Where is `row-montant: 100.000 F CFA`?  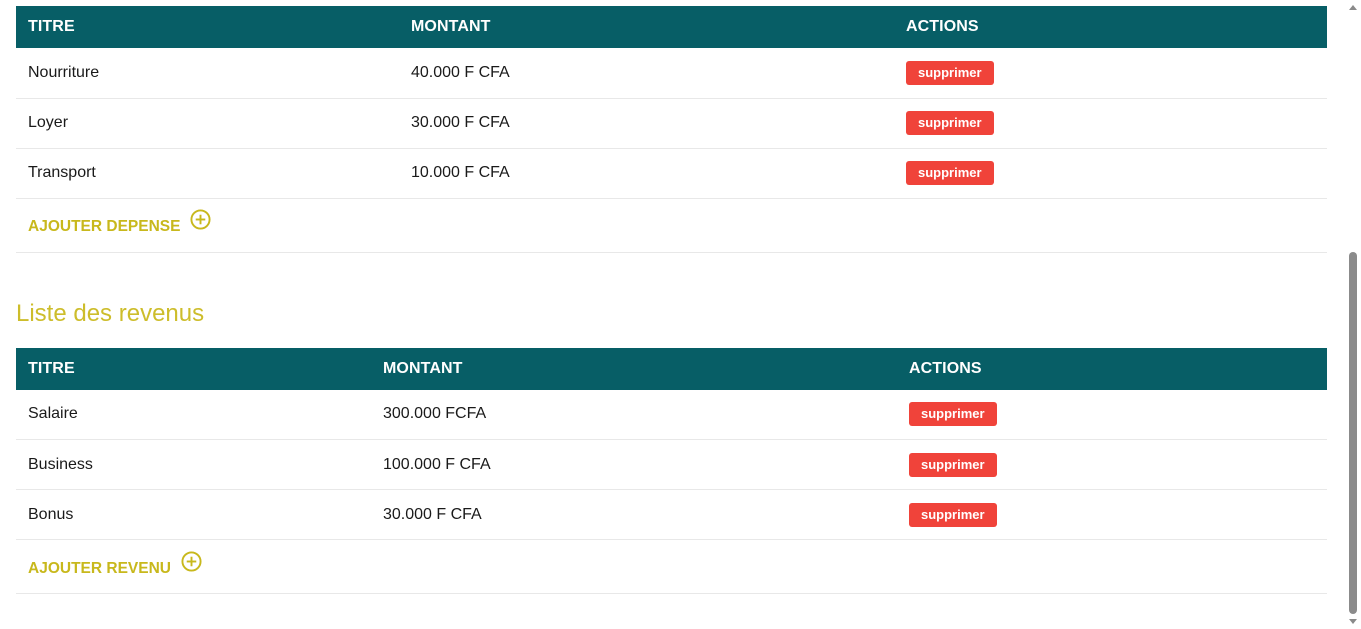 row-montant: 100.000 F CFA is located at coordinates (437, 464).